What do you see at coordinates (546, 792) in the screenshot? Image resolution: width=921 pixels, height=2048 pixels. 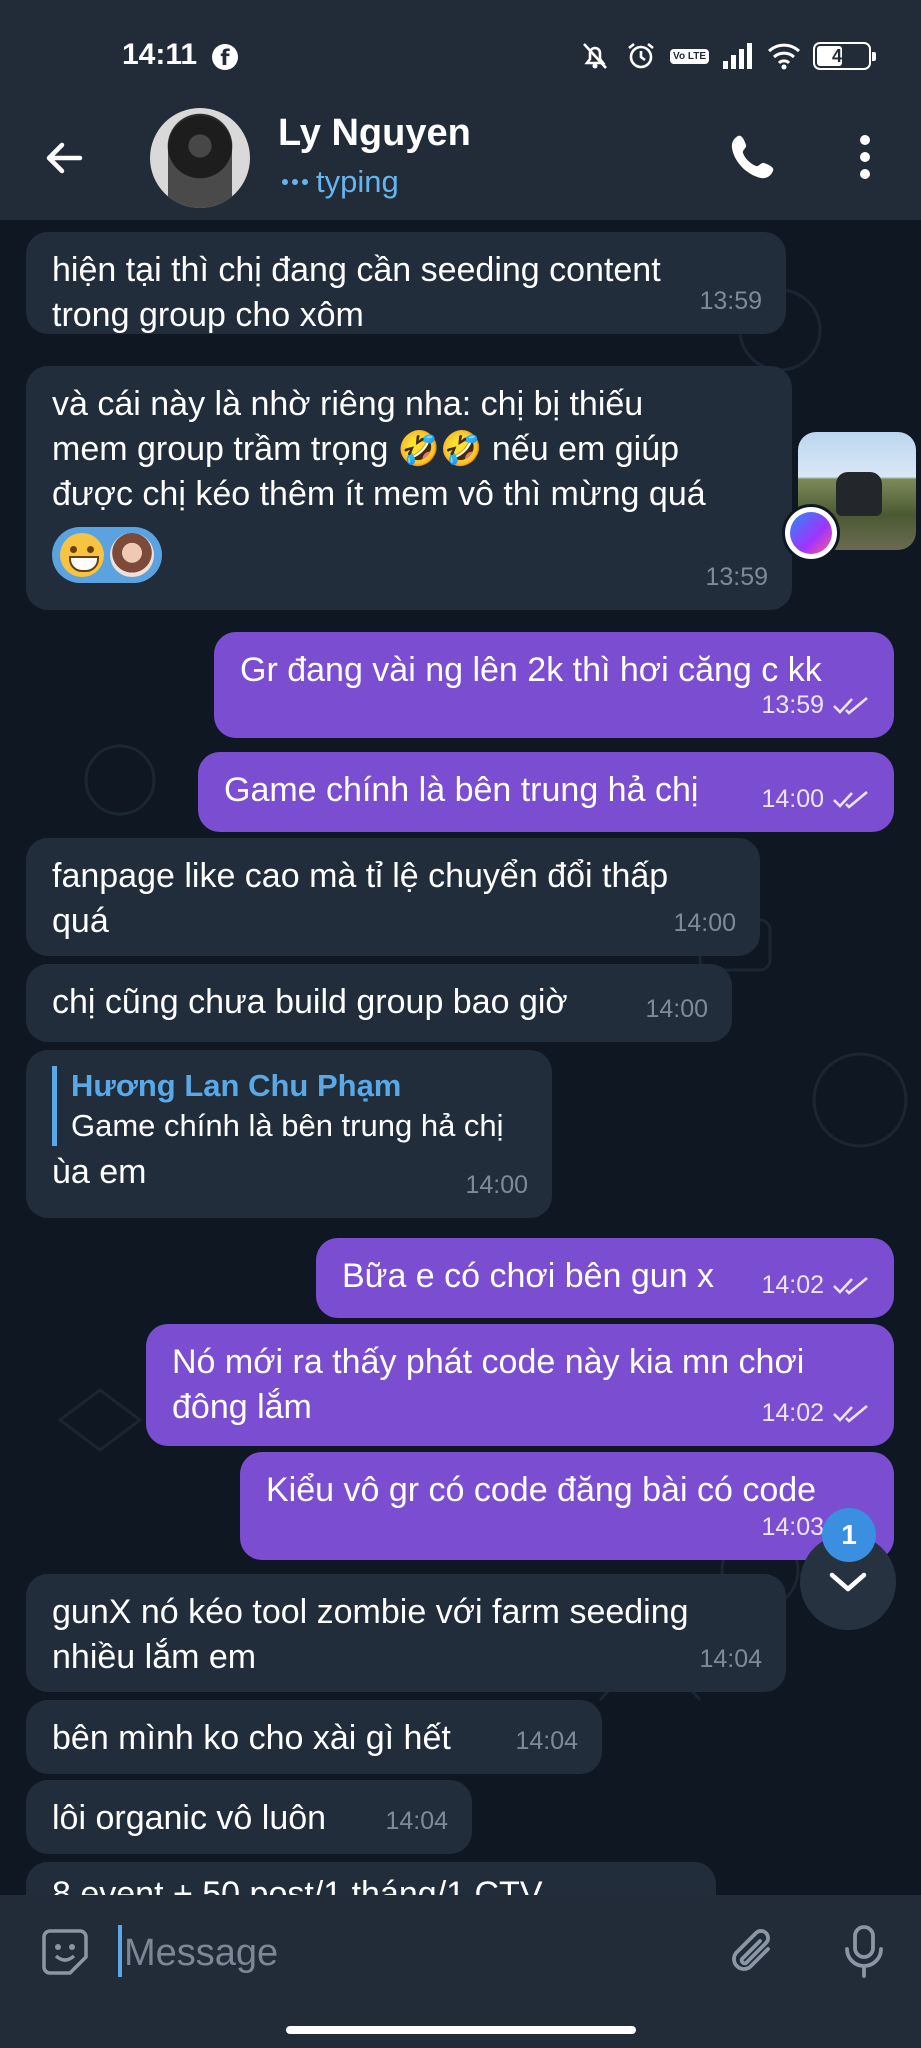 I see `message-outgoing: Game chính là bên trung hả chị 14:00` at bounding box center [546, 792].